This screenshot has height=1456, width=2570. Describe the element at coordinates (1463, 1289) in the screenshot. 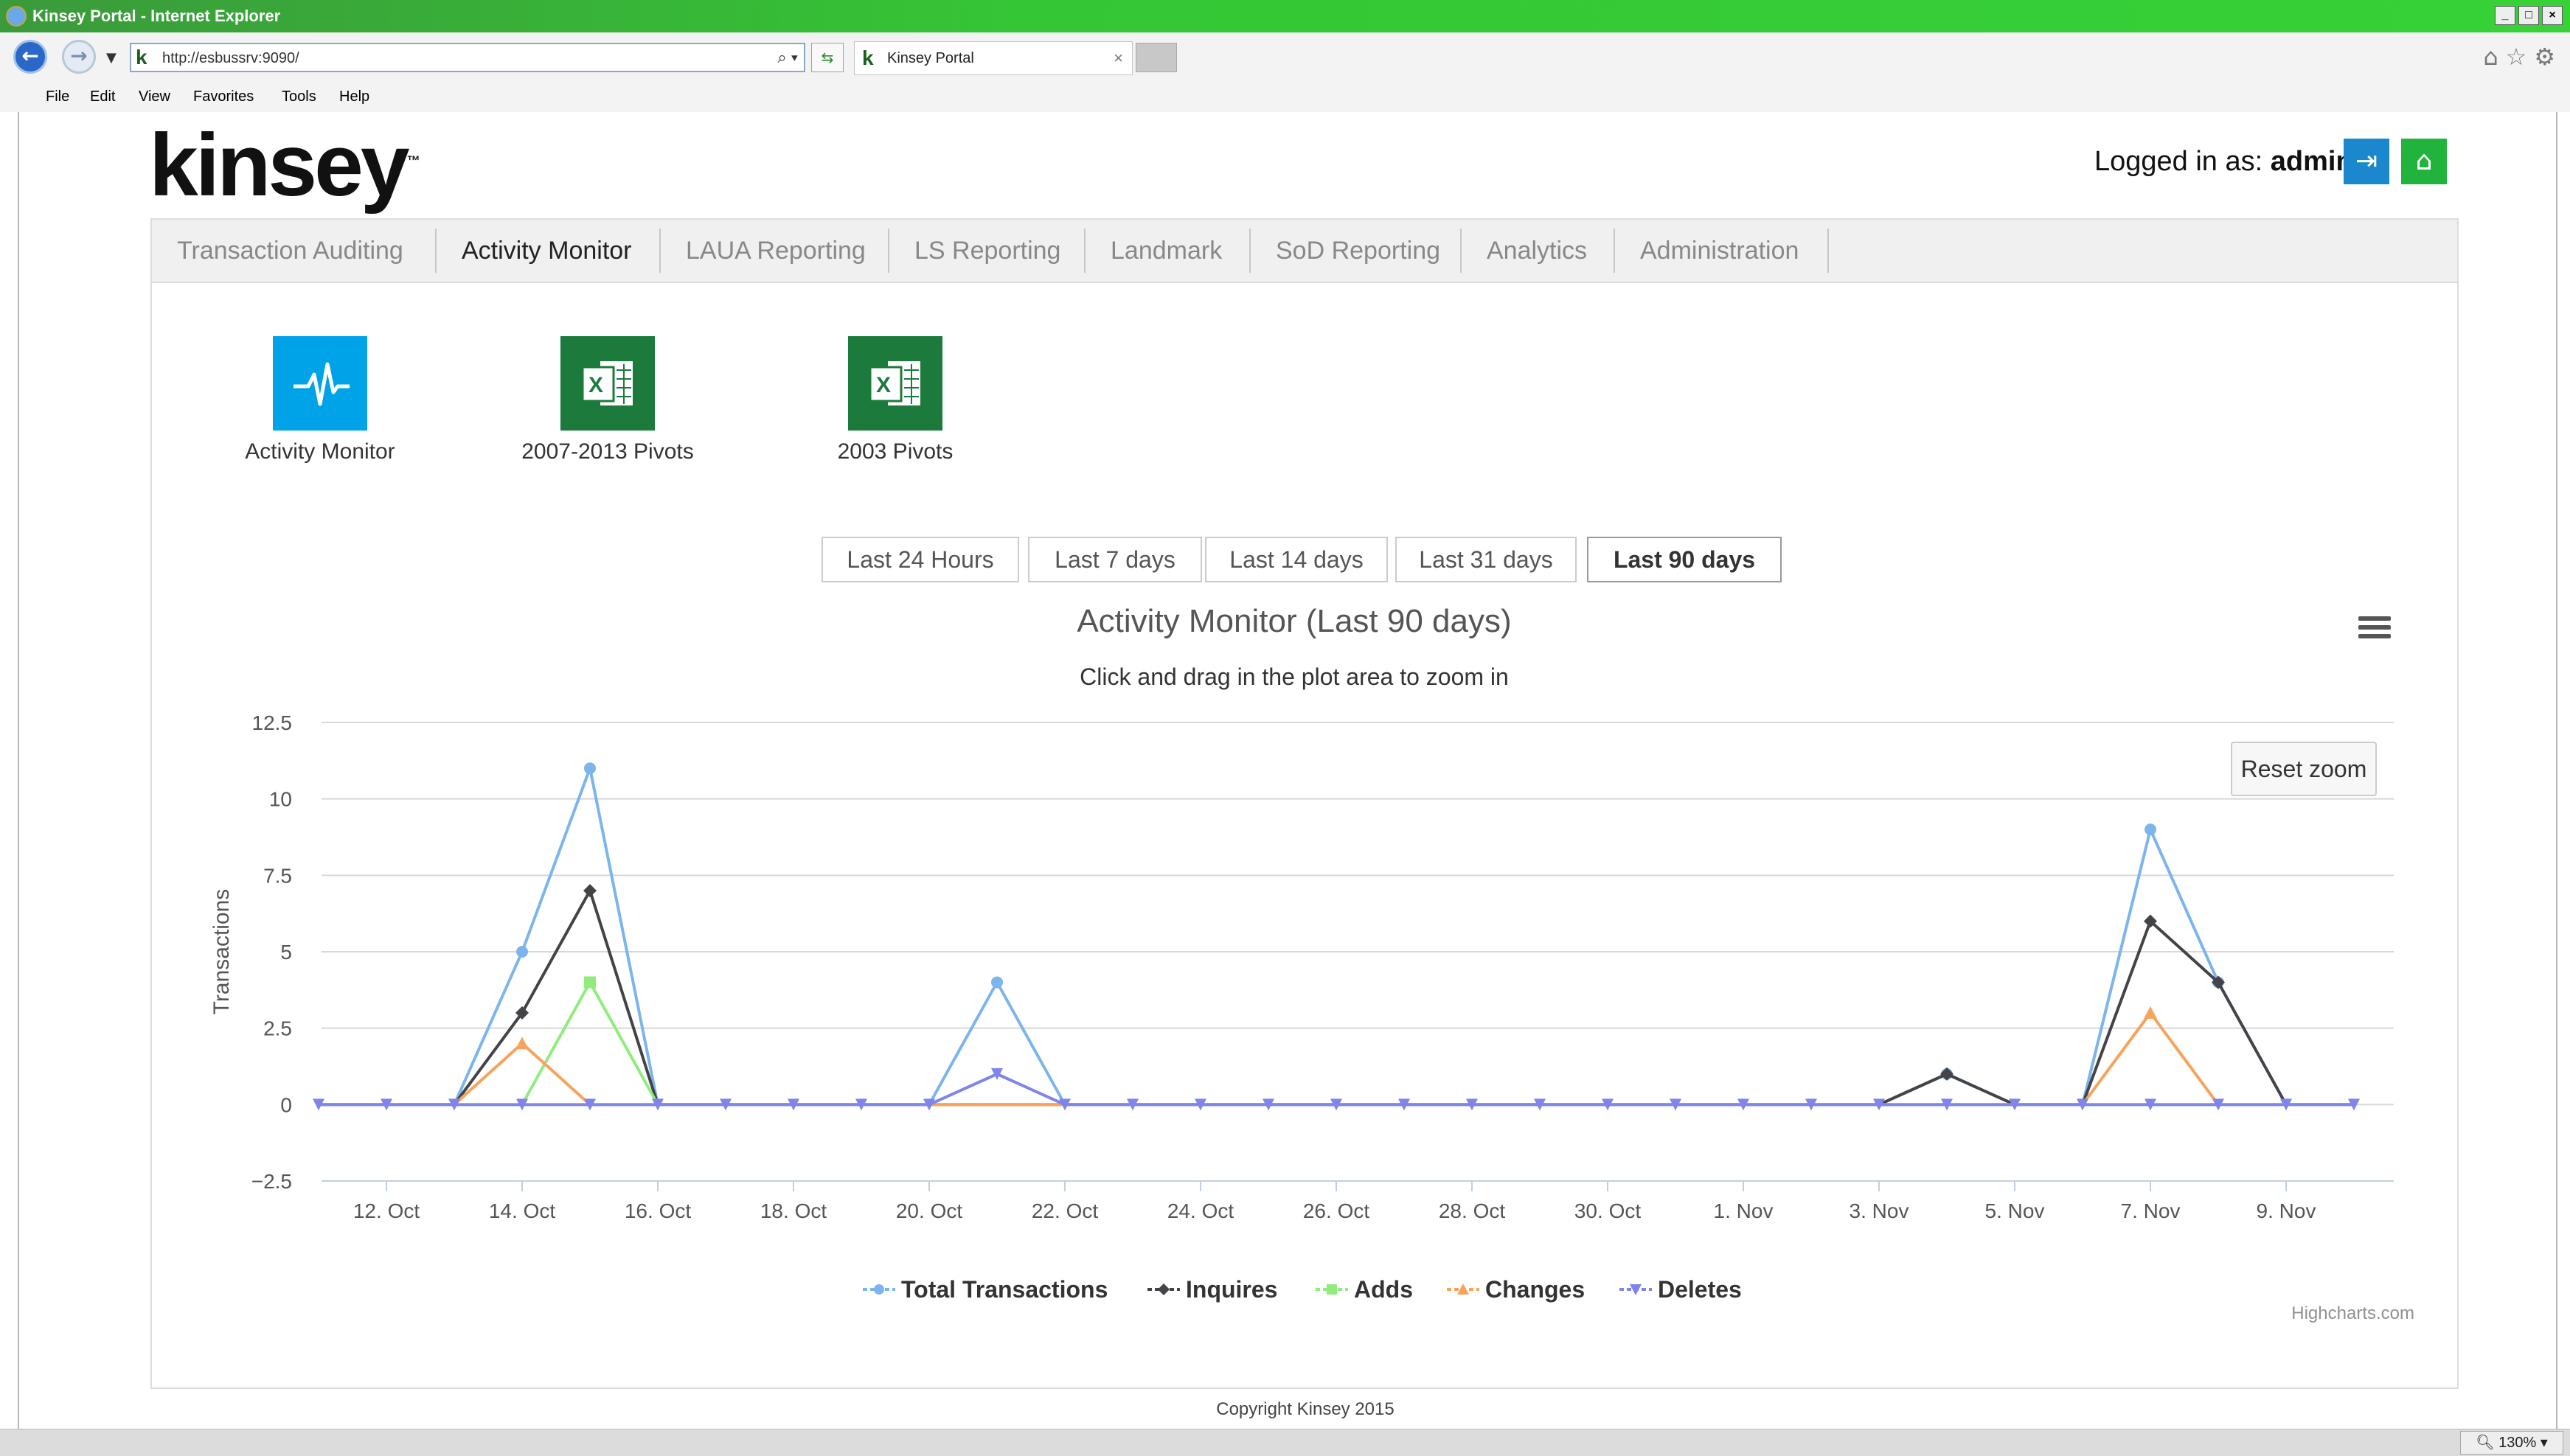

I see `legend-marker-triangle-icon` at that location.